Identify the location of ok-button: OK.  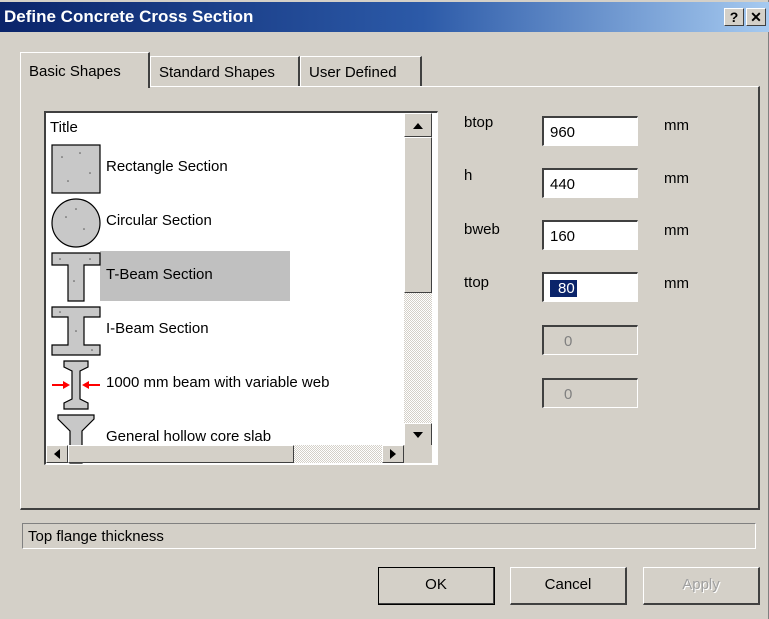
(436, 586).